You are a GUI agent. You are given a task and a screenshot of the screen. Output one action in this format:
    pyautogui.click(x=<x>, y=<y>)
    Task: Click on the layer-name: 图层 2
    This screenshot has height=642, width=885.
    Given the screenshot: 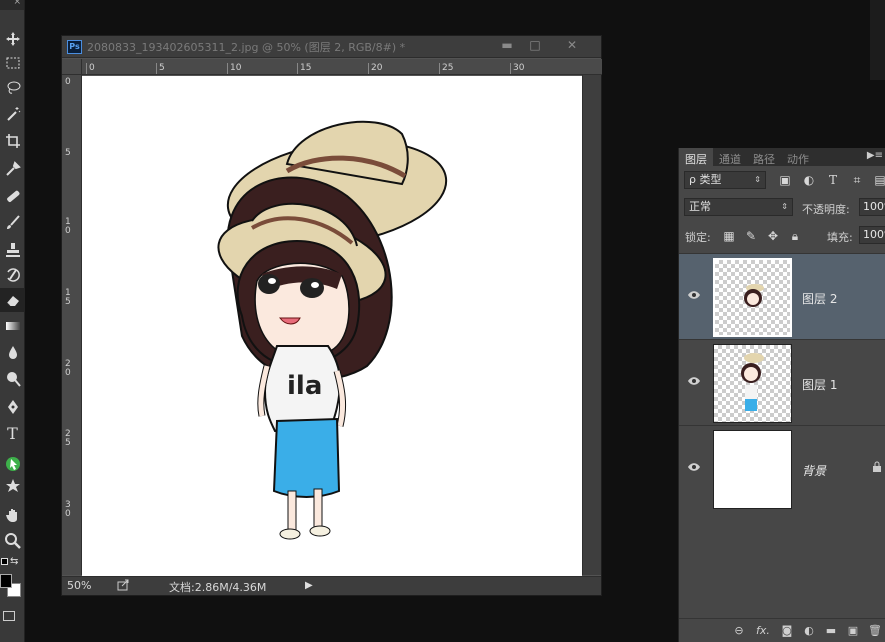 What is the action you would take?
    pyautogui.click(x=819, y=298)
    